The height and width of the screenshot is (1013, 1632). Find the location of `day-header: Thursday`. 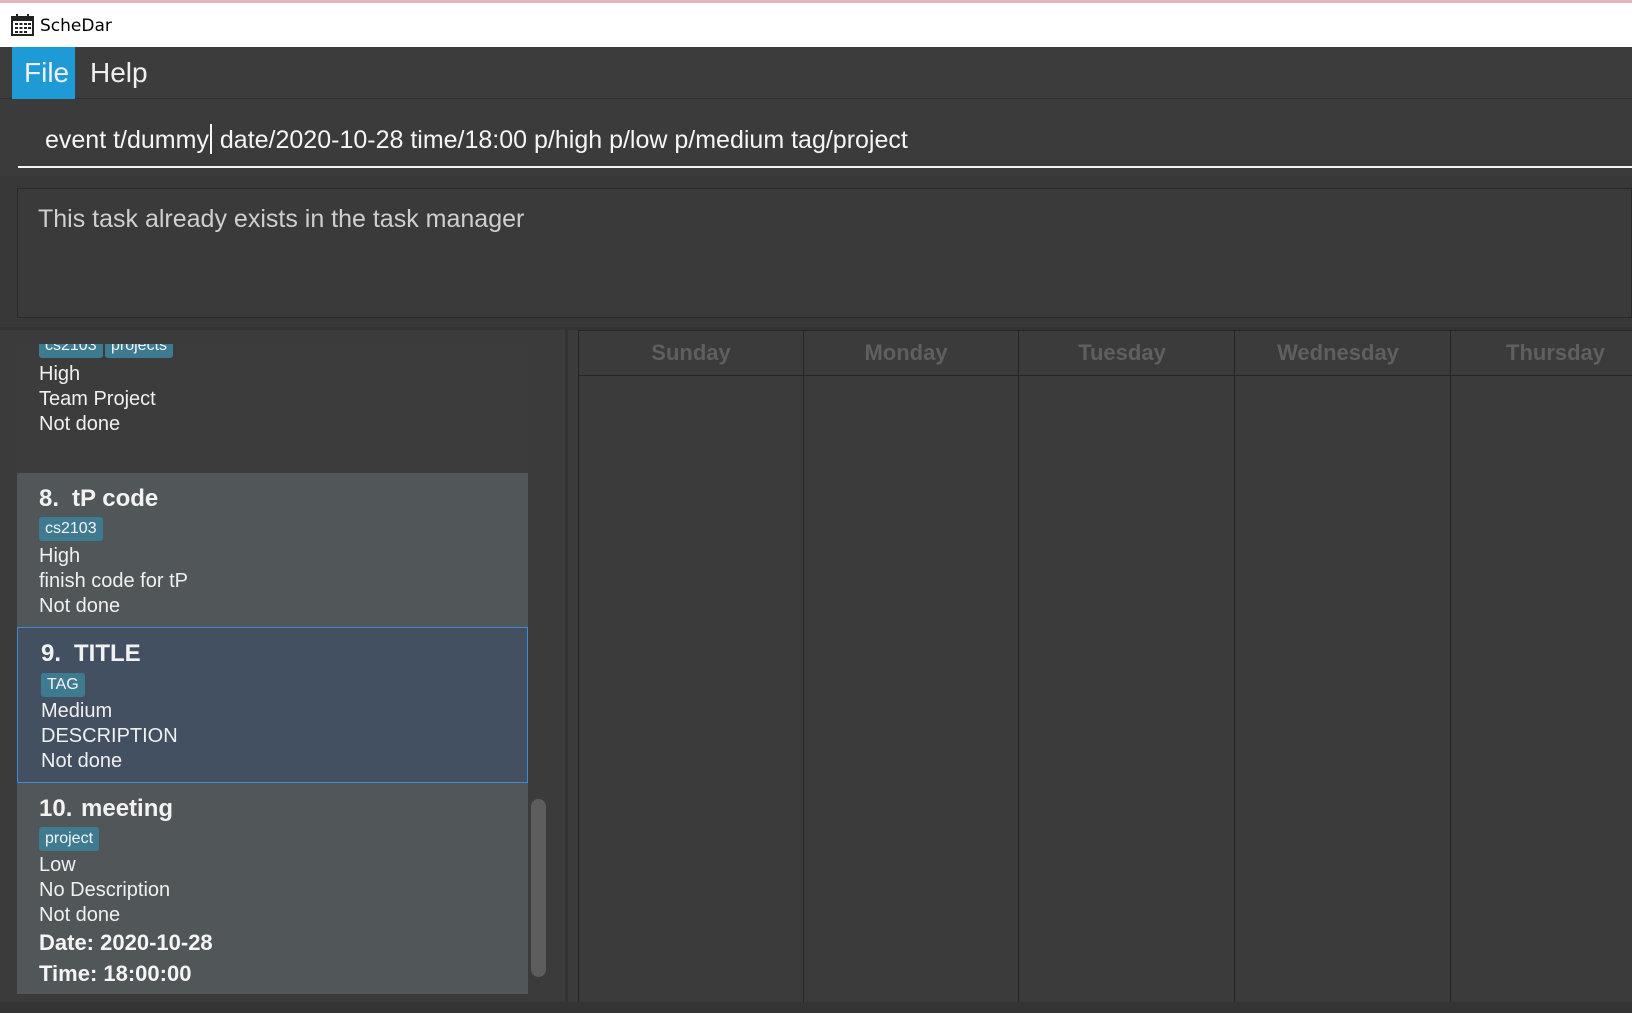

day-header: Thursday is located at coordinates (1537, 353).